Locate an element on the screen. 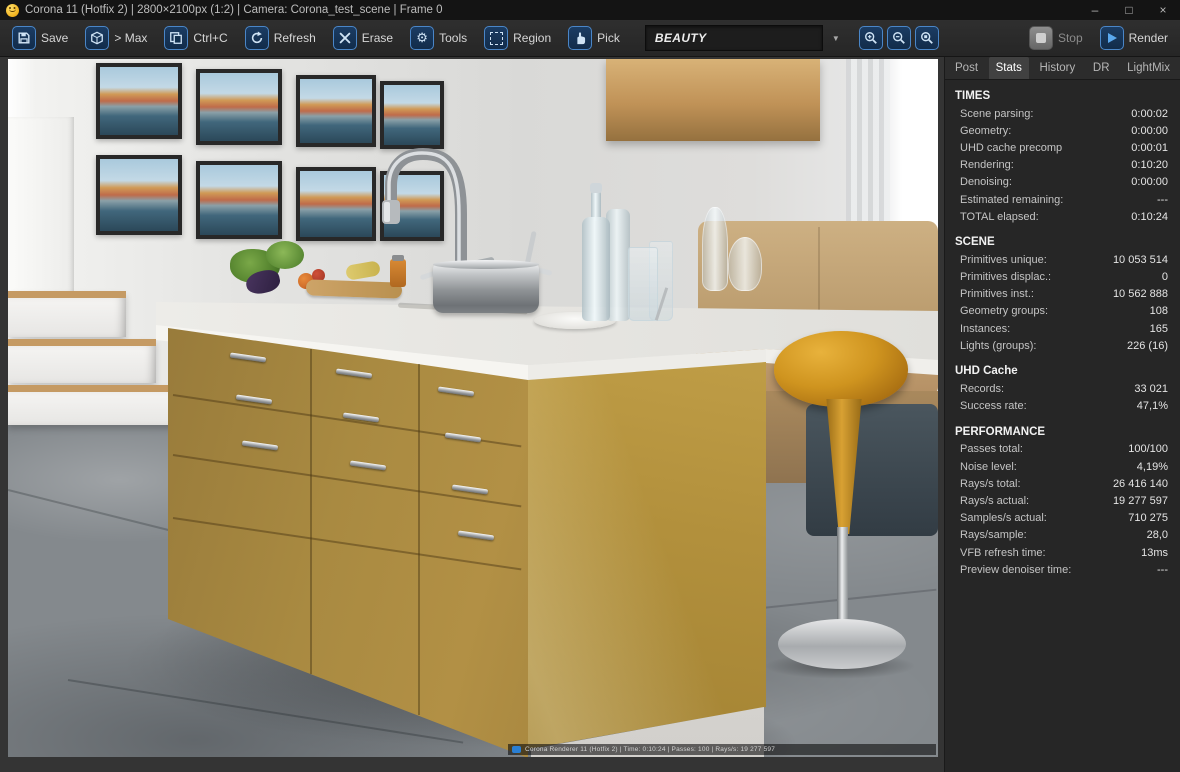  stat-label: Samples/s actual: is located at coordinates (1003, 518).